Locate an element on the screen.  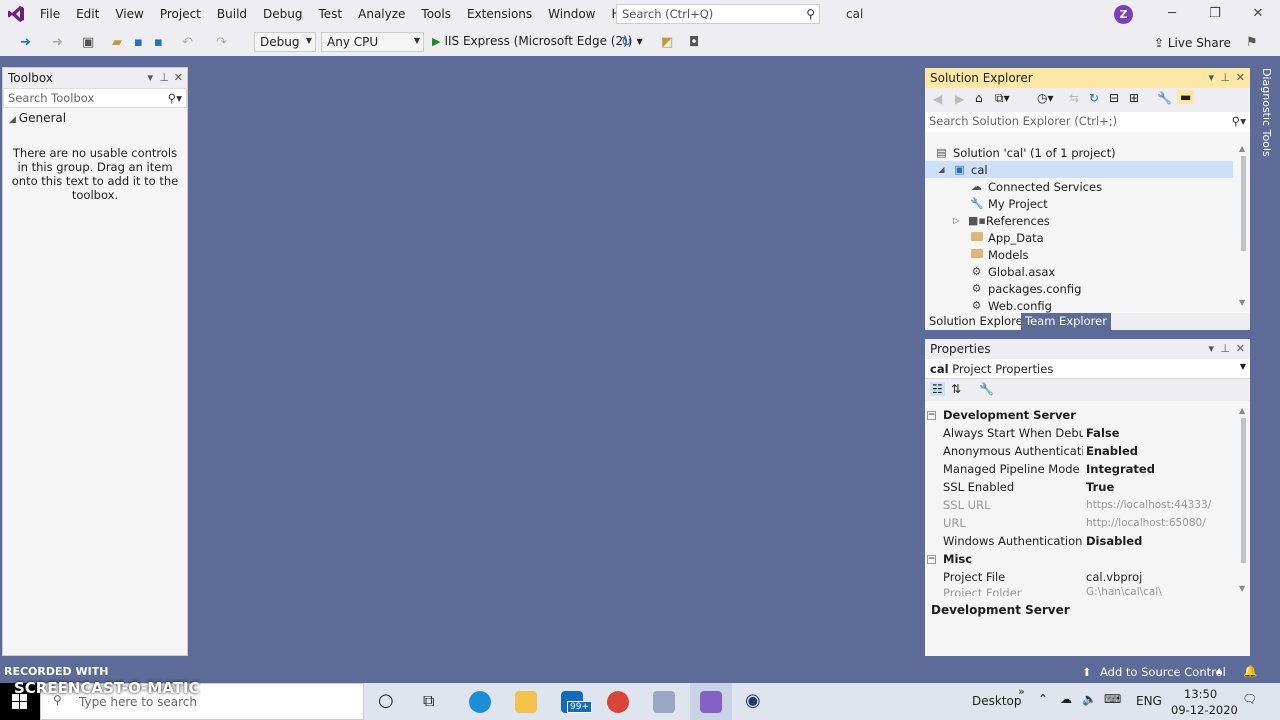
menu-project: Project is located at coordinates (180, 14).